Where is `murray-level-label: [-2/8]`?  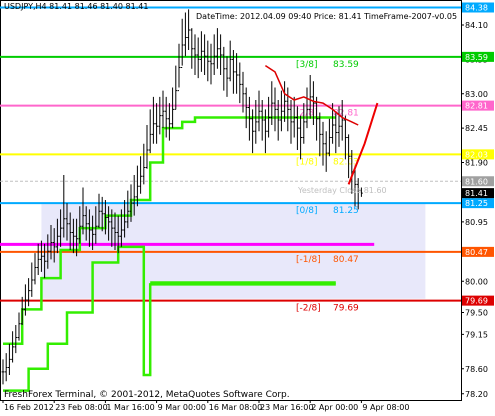 murray-level-label: [-2/8] is located at coordinates (308, 309).